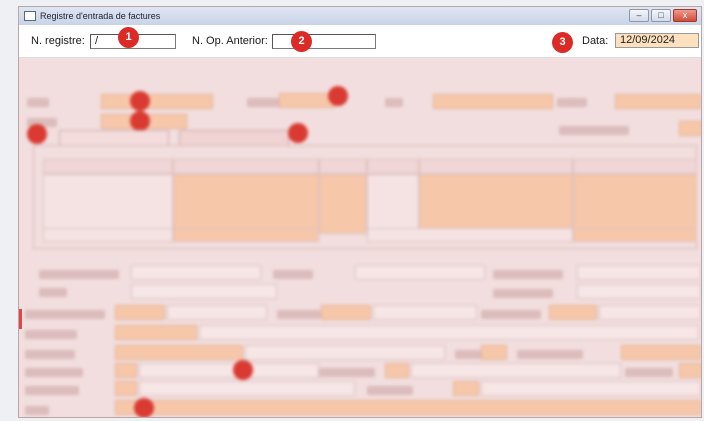 The height and width of the screenshot is (421, 704). What do you see at coordinates (639, 15) in the screenshot?
I see `minimize-button: –` at bounding box center [639, 15].